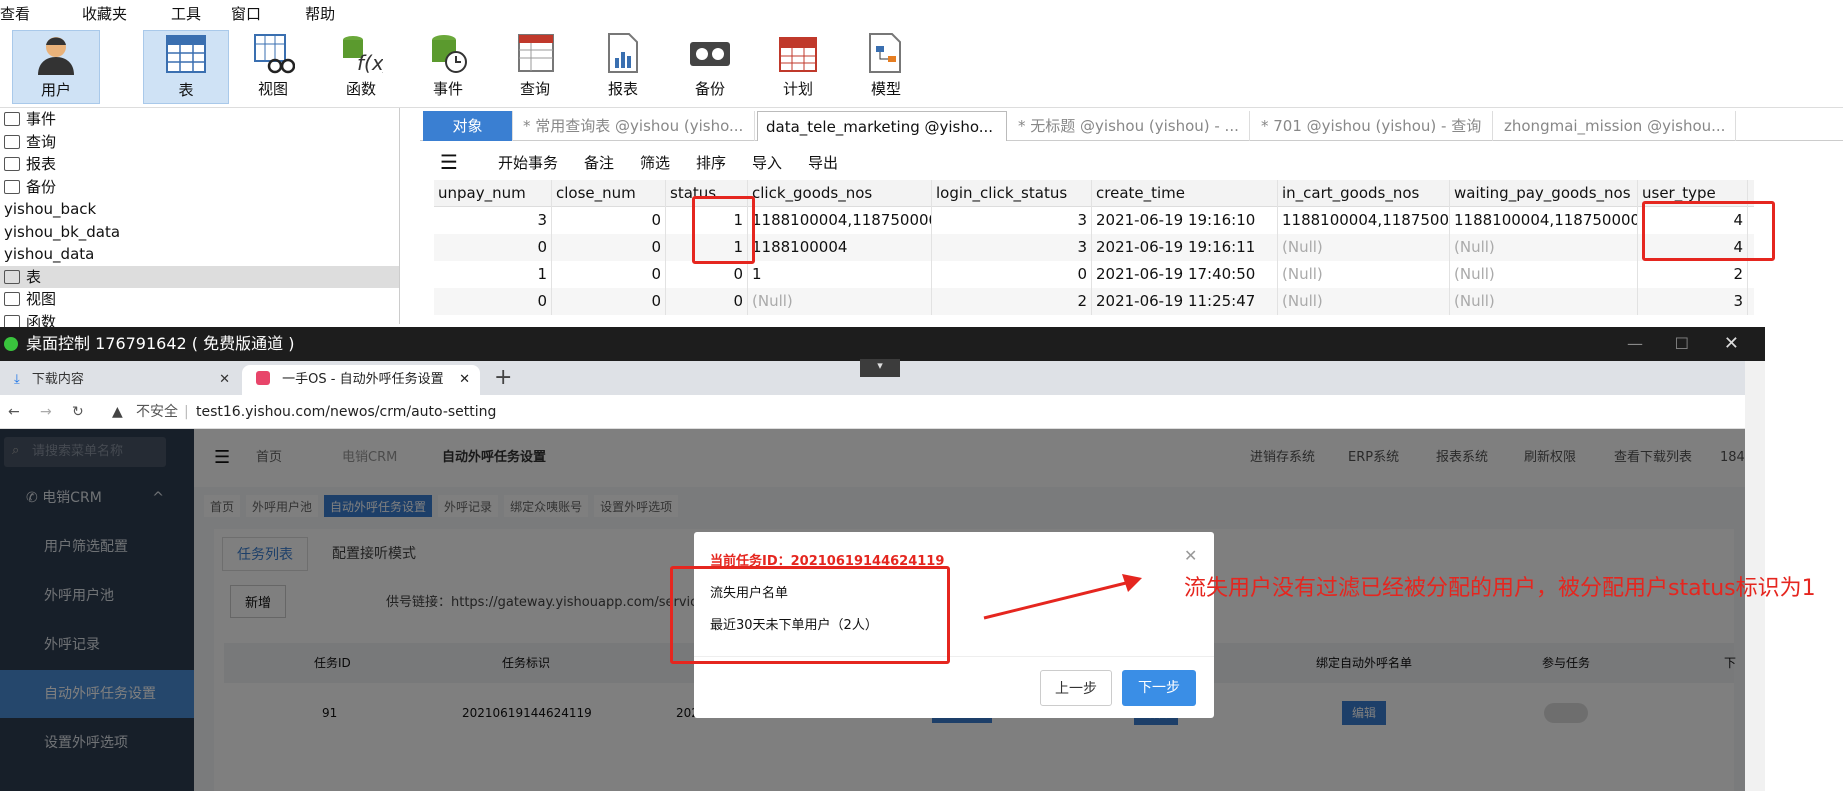  What do you see at coordinates (245, 13) in the screenshot?
I see `menu-window: 窗口` at bounding box center [245, 13].